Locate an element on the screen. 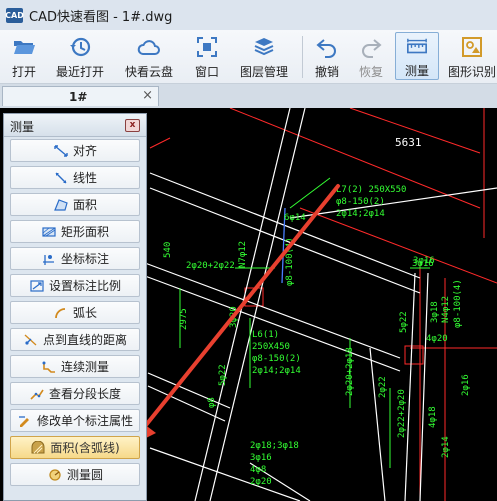  cloud-disk-button: 快看云盘 is located at coordinates (149, 56).